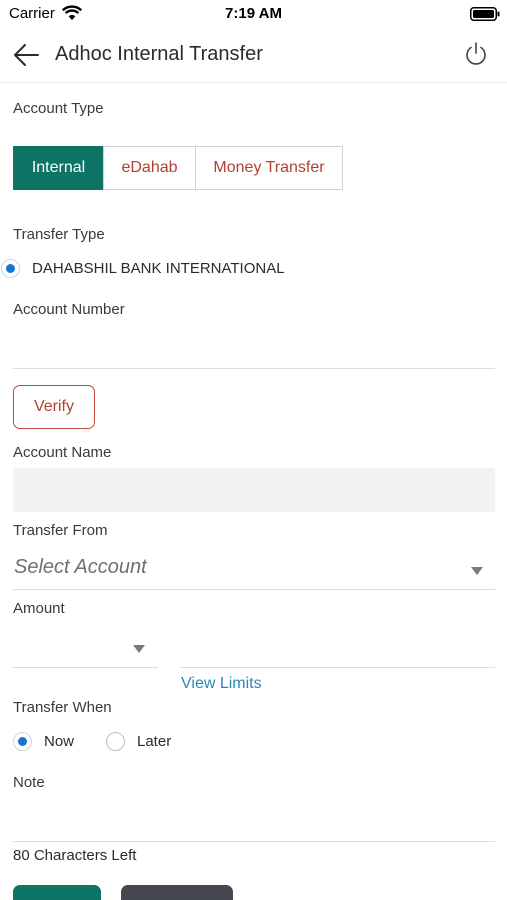 This screenshot has width=507, height=900. Describe the element at coordinates (75, 855) in the screenshot. I see `characters-left: 80 Characters Left` at that location.